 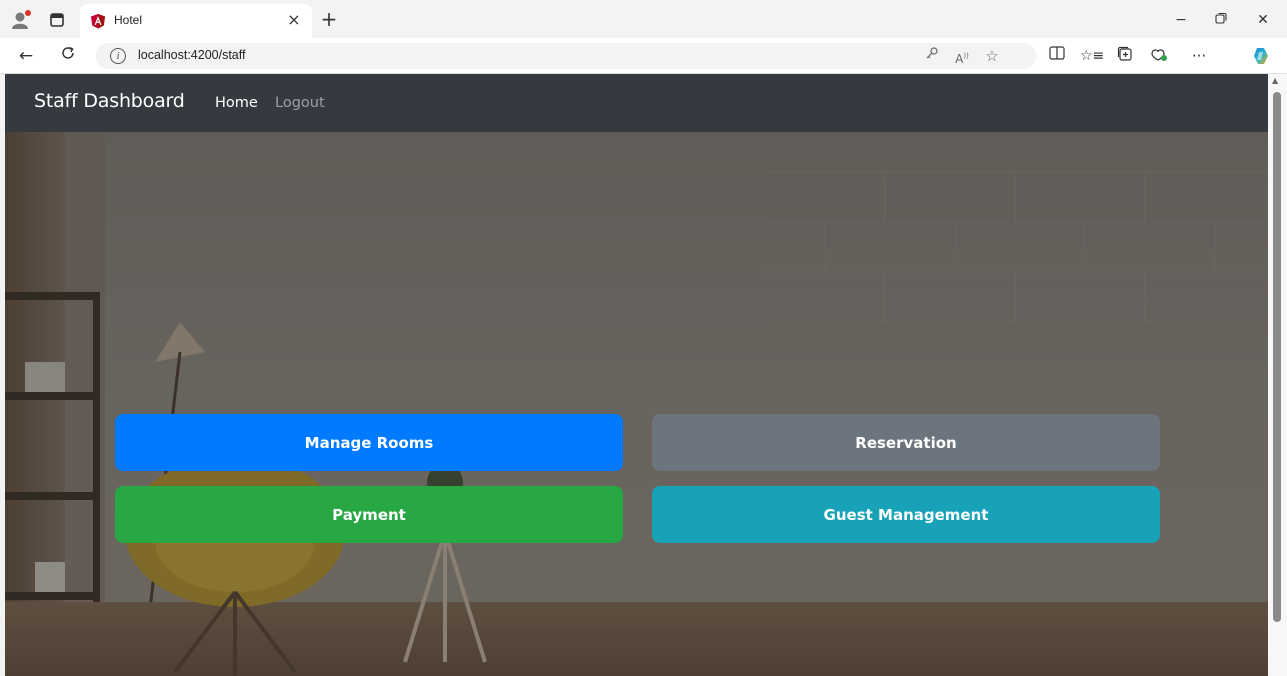 I want to click on window-close-icon: ✕, so click(x=1263, y=20).